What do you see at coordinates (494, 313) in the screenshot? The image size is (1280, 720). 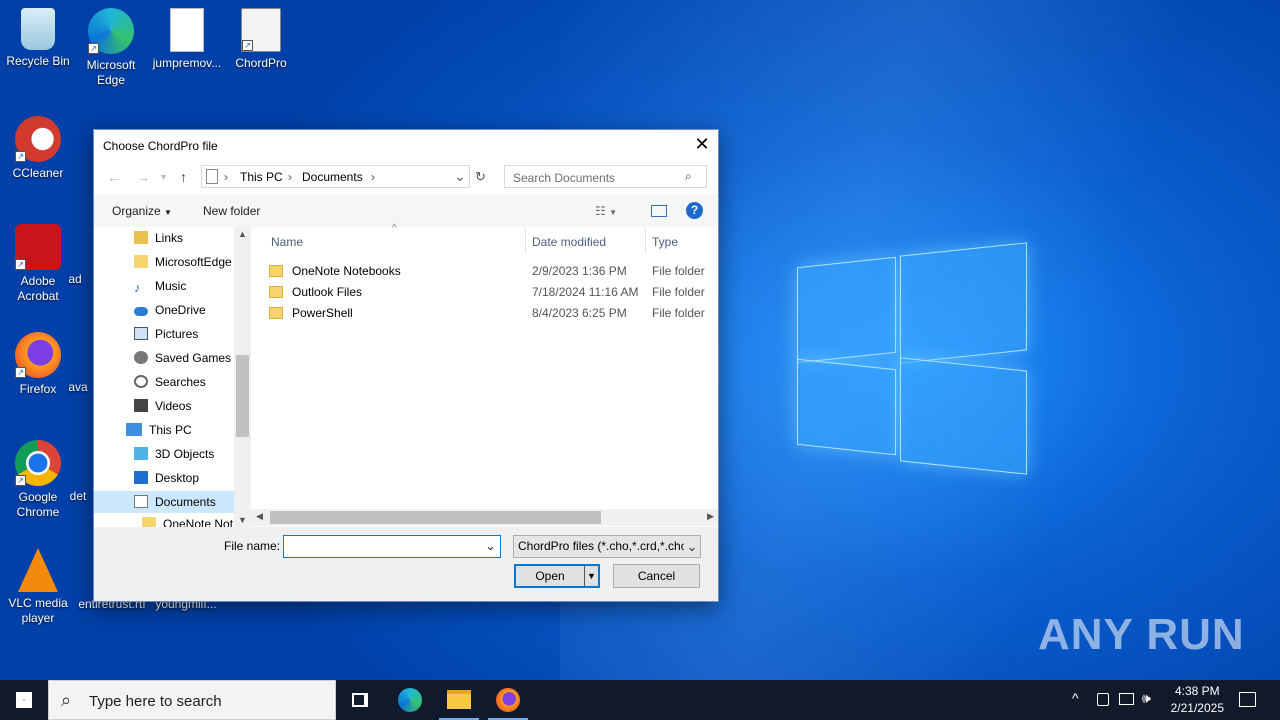 I see `file-row: PowerShell 8/4/2023 6:25 PM File folder` at bounding box center [494, 313].